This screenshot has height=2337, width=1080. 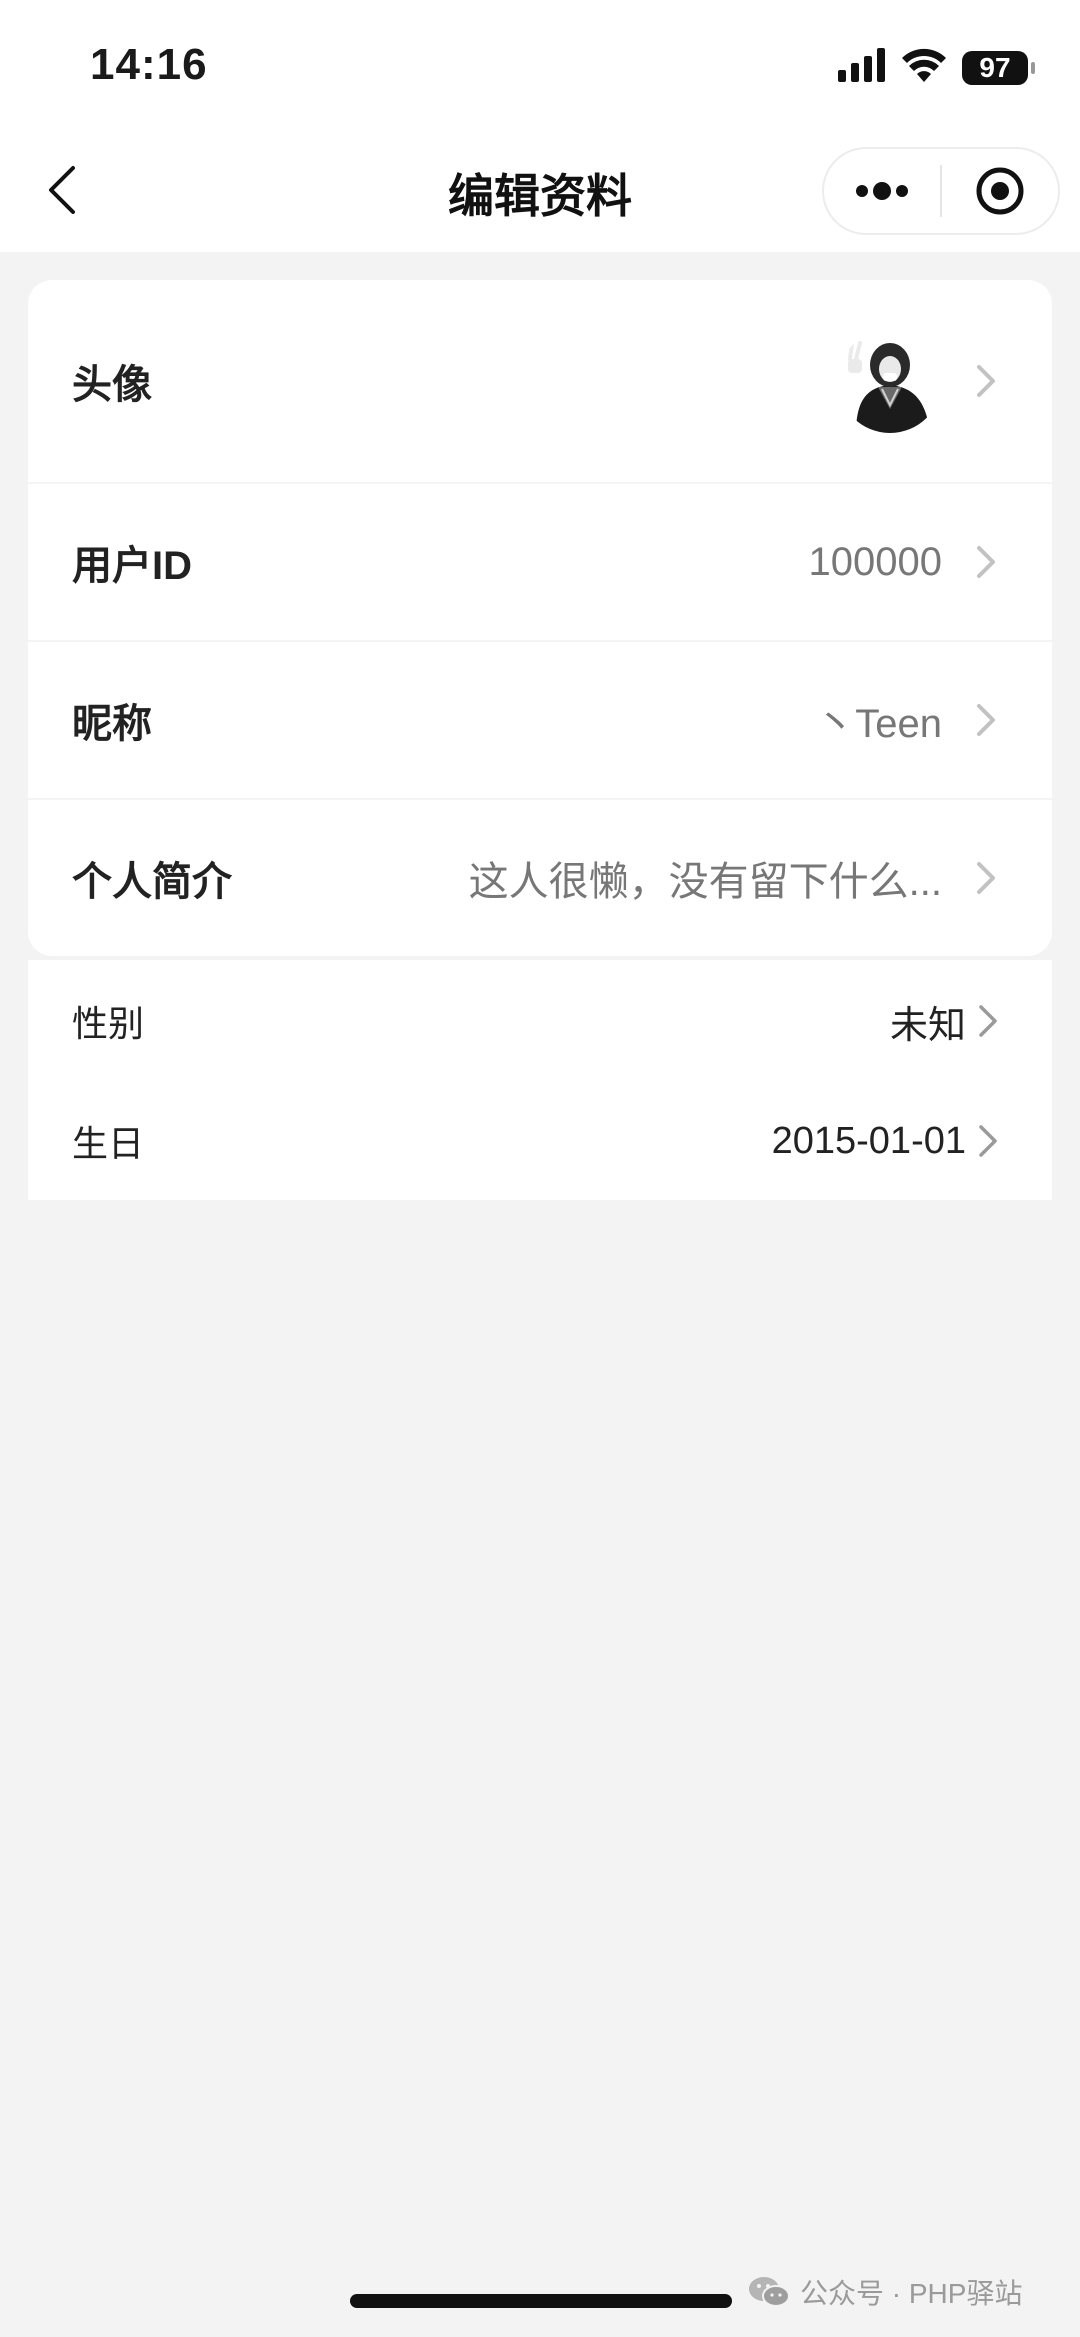 I want to click on more-dots-icon, so click(x=882, y=191).